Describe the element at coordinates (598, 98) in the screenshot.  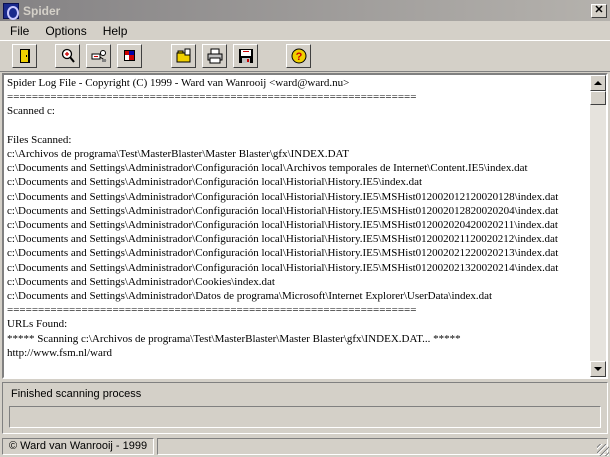
I see `scroll-thumb` at that location.